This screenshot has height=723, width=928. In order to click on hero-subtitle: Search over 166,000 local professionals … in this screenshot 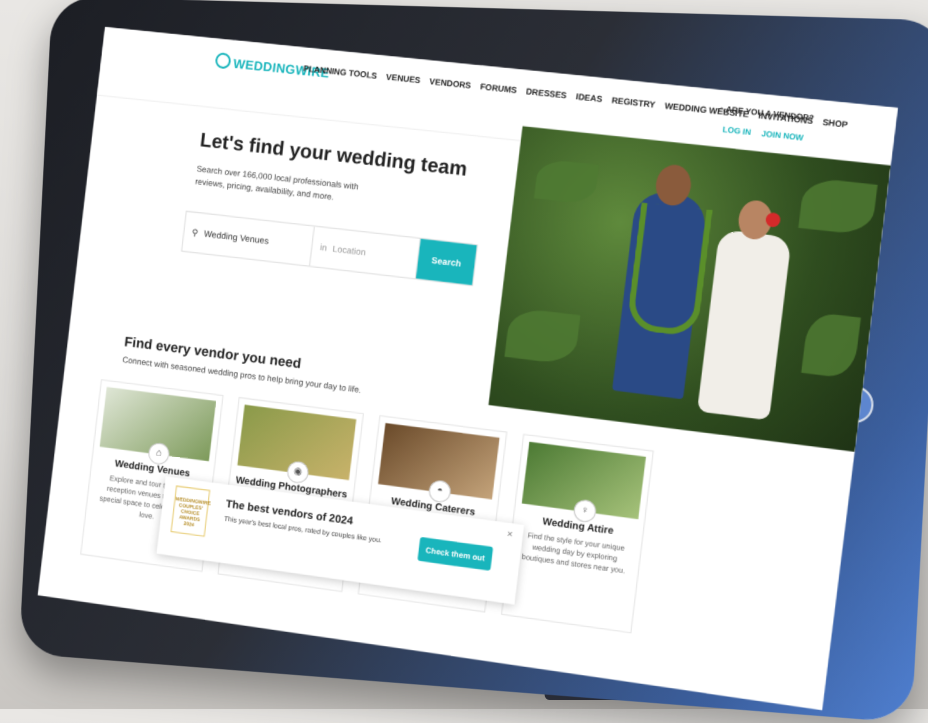, I will do `click(277, 182)`.